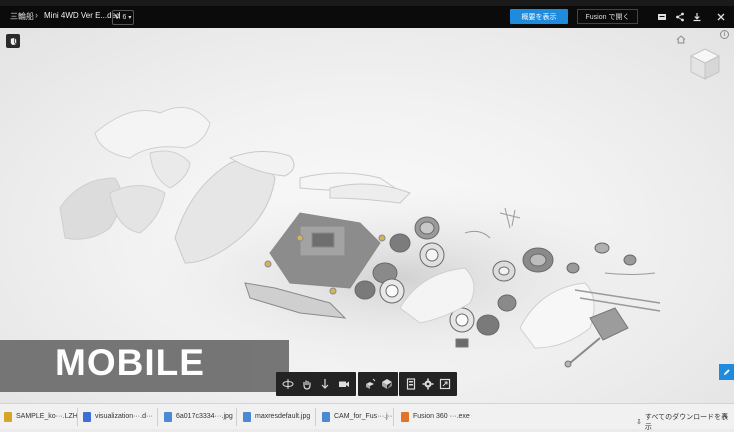 Image resolution: width=734 pixels, height=432 pixels. What do you see at coordinates (539, 16) in the screenshot?
I see `view-details-button: 概要を表示` at bounding box center [539, 16].